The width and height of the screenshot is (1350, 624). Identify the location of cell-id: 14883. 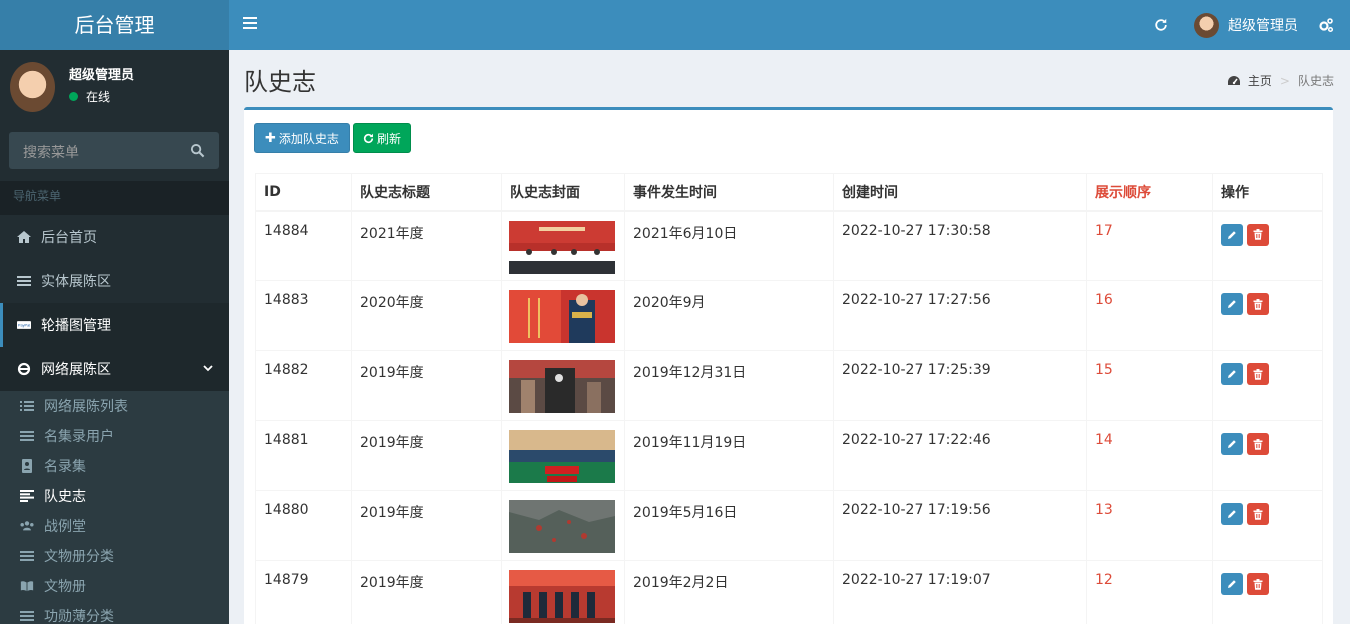
(303, 315).